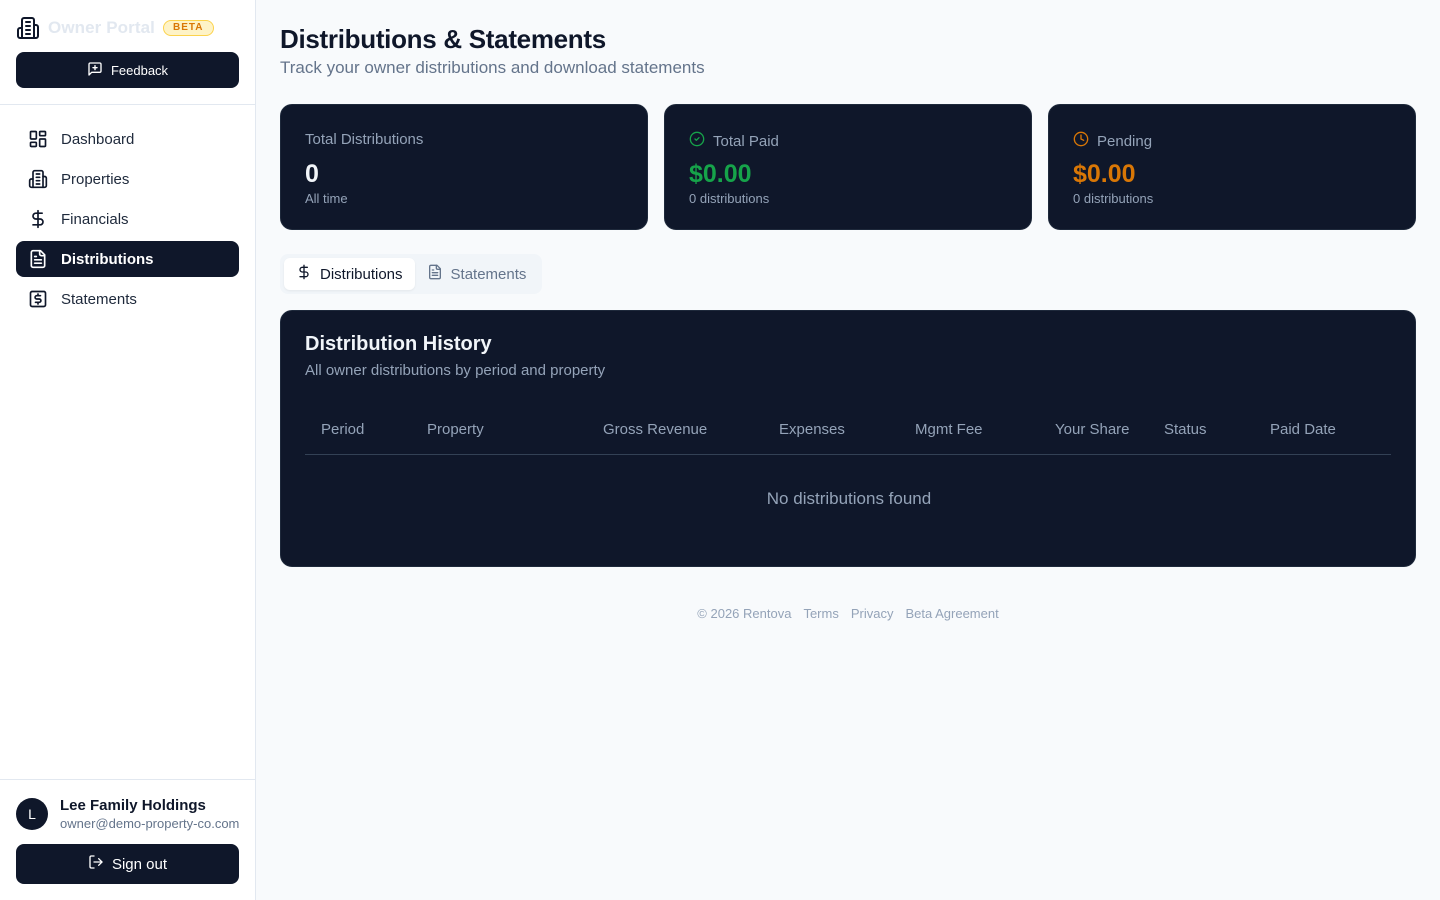 This screenshot has height=900, width=1440. I want to click on check-circle-icon, so click(697, 141).